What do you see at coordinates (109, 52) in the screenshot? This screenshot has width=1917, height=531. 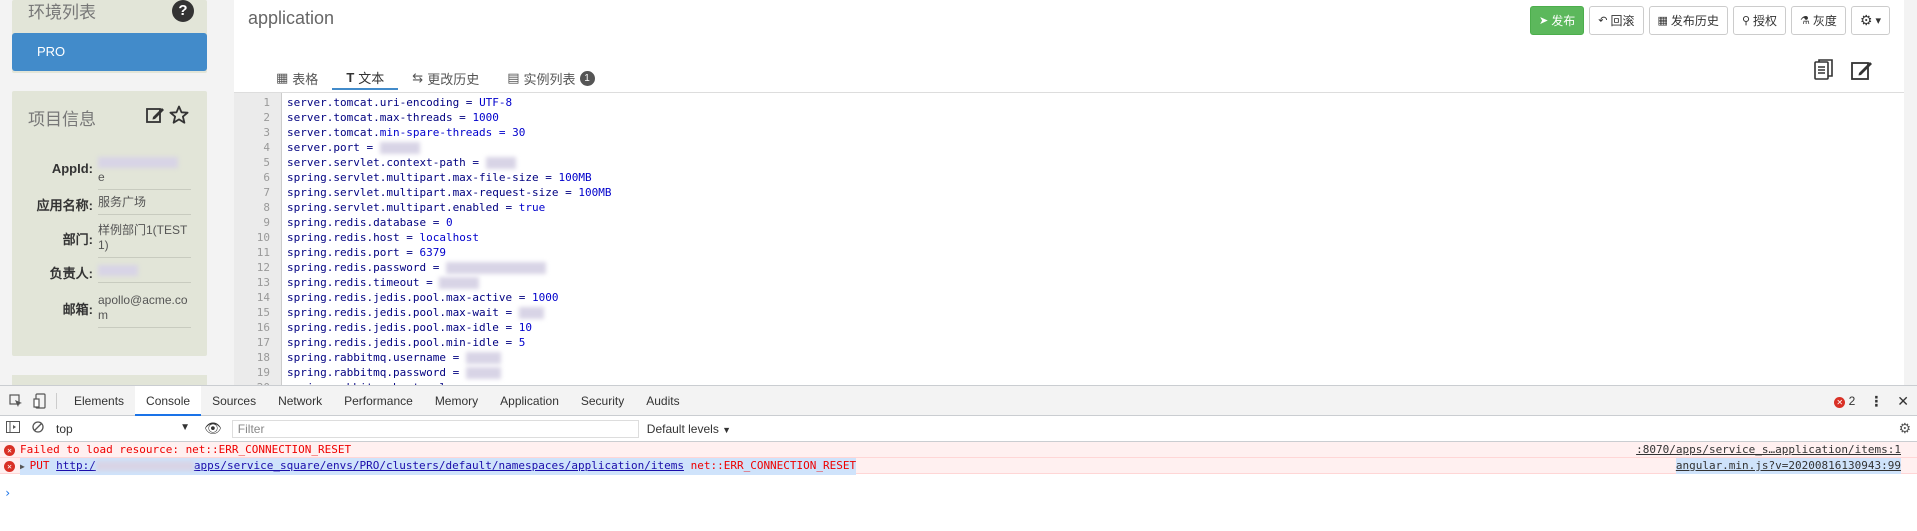 I see `env-item-pro: PRO` at bounding box center [109, 52].